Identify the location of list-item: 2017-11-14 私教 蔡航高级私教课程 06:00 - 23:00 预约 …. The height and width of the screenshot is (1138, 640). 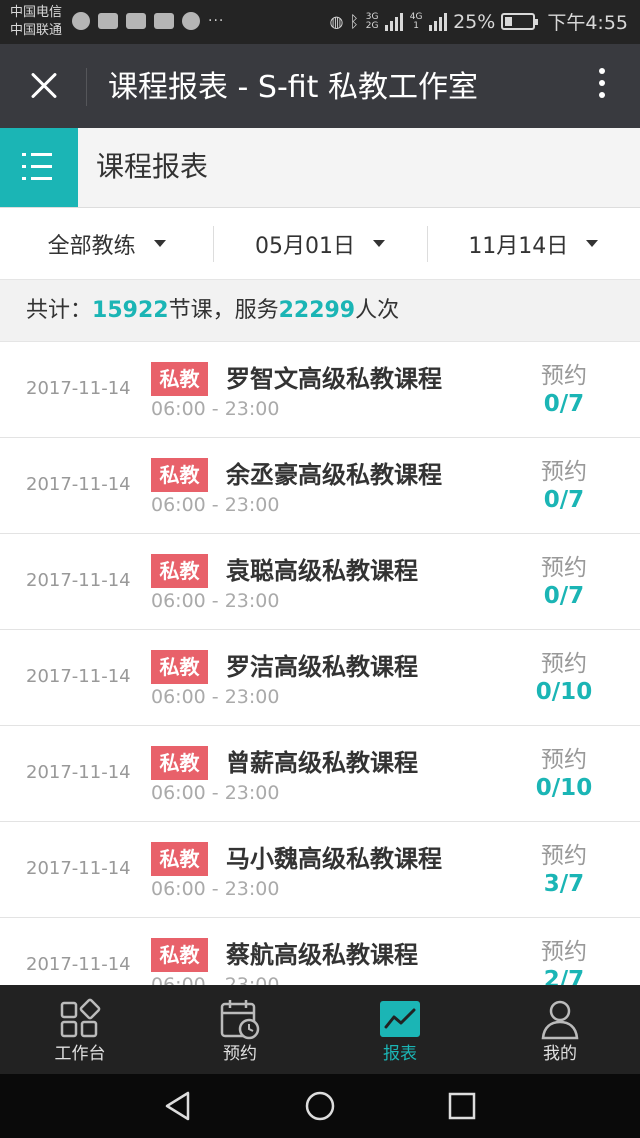
(320, 951).